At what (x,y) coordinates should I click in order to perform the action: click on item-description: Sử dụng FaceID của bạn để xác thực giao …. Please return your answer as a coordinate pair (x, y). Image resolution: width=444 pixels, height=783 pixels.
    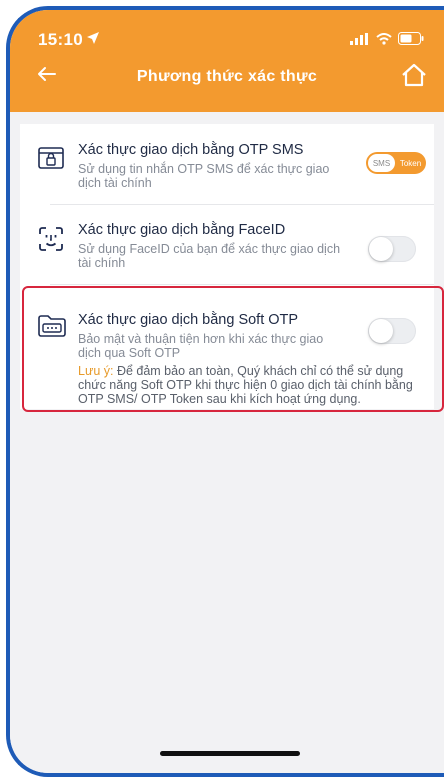
    Looking at the image, I should click on (209, 256).